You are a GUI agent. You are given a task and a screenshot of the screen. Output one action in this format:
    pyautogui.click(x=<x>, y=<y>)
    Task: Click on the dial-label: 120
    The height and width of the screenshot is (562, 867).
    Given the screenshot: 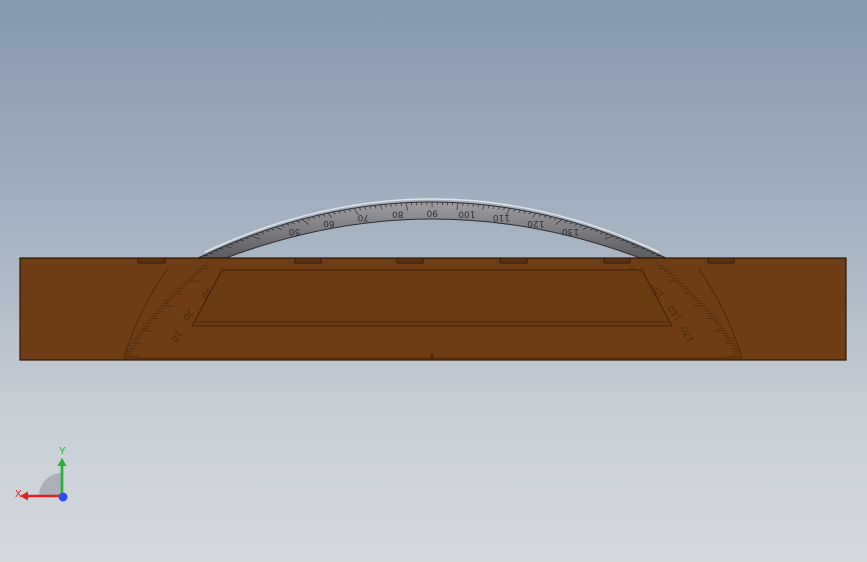 What is the action you would take?
    pyautogui.click(x=535, y=223)
    